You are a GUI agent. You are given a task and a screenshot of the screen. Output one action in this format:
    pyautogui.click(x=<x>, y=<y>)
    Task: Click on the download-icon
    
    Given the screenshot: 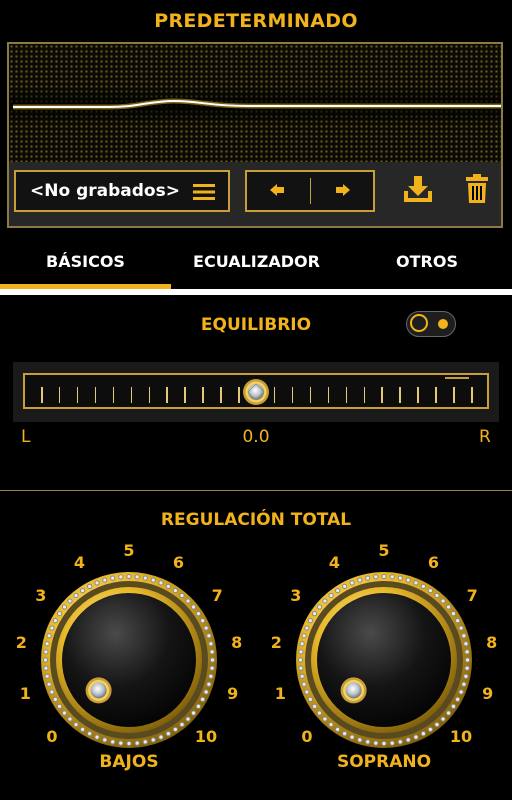 What is the action you would take?
    pyautogui.click(x=418, y=191)
    